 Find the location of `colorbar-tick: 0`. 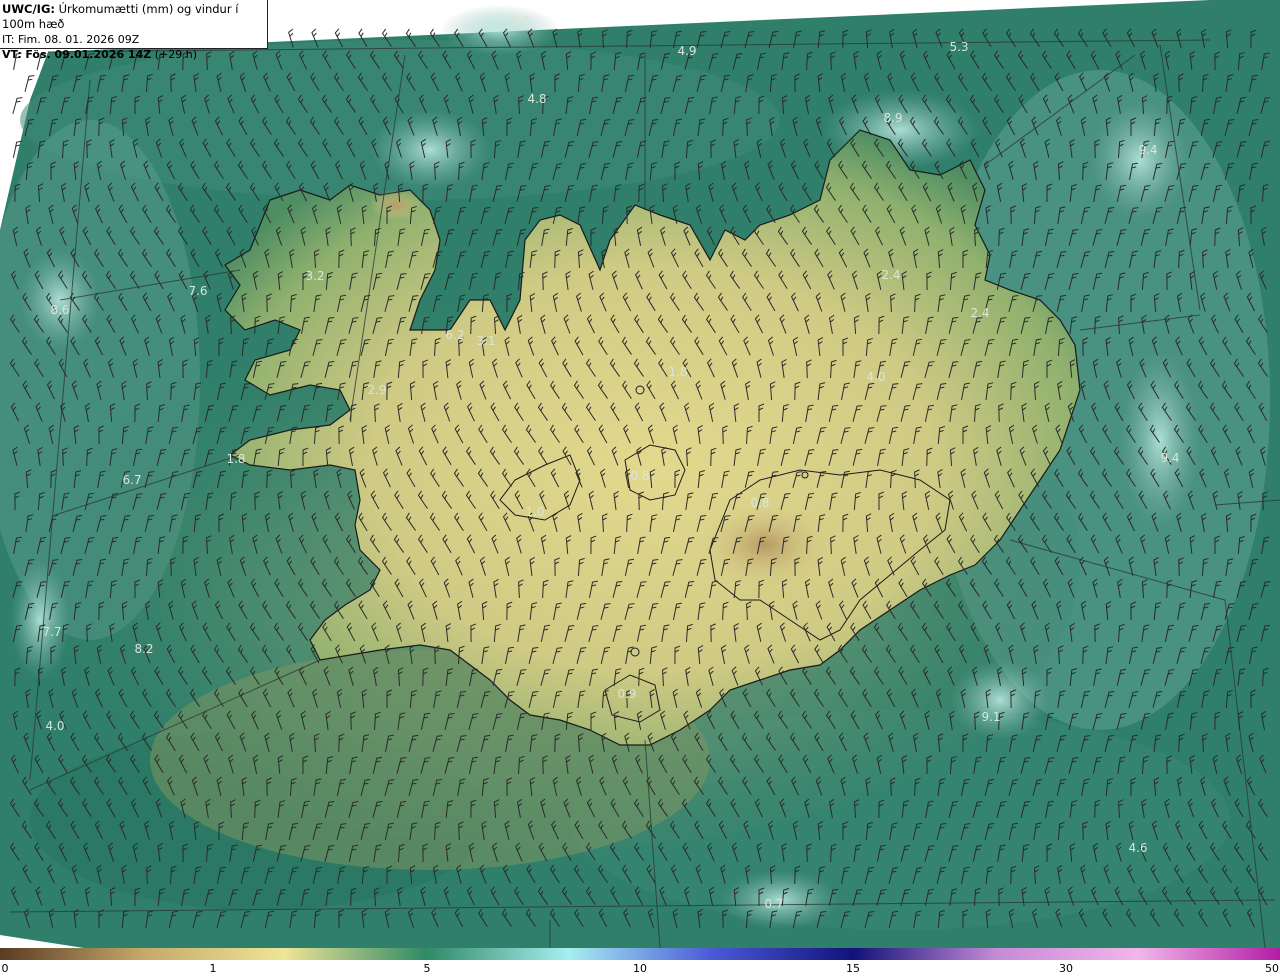

colorbar-tick: 0 is located at coordinates (5, 968).